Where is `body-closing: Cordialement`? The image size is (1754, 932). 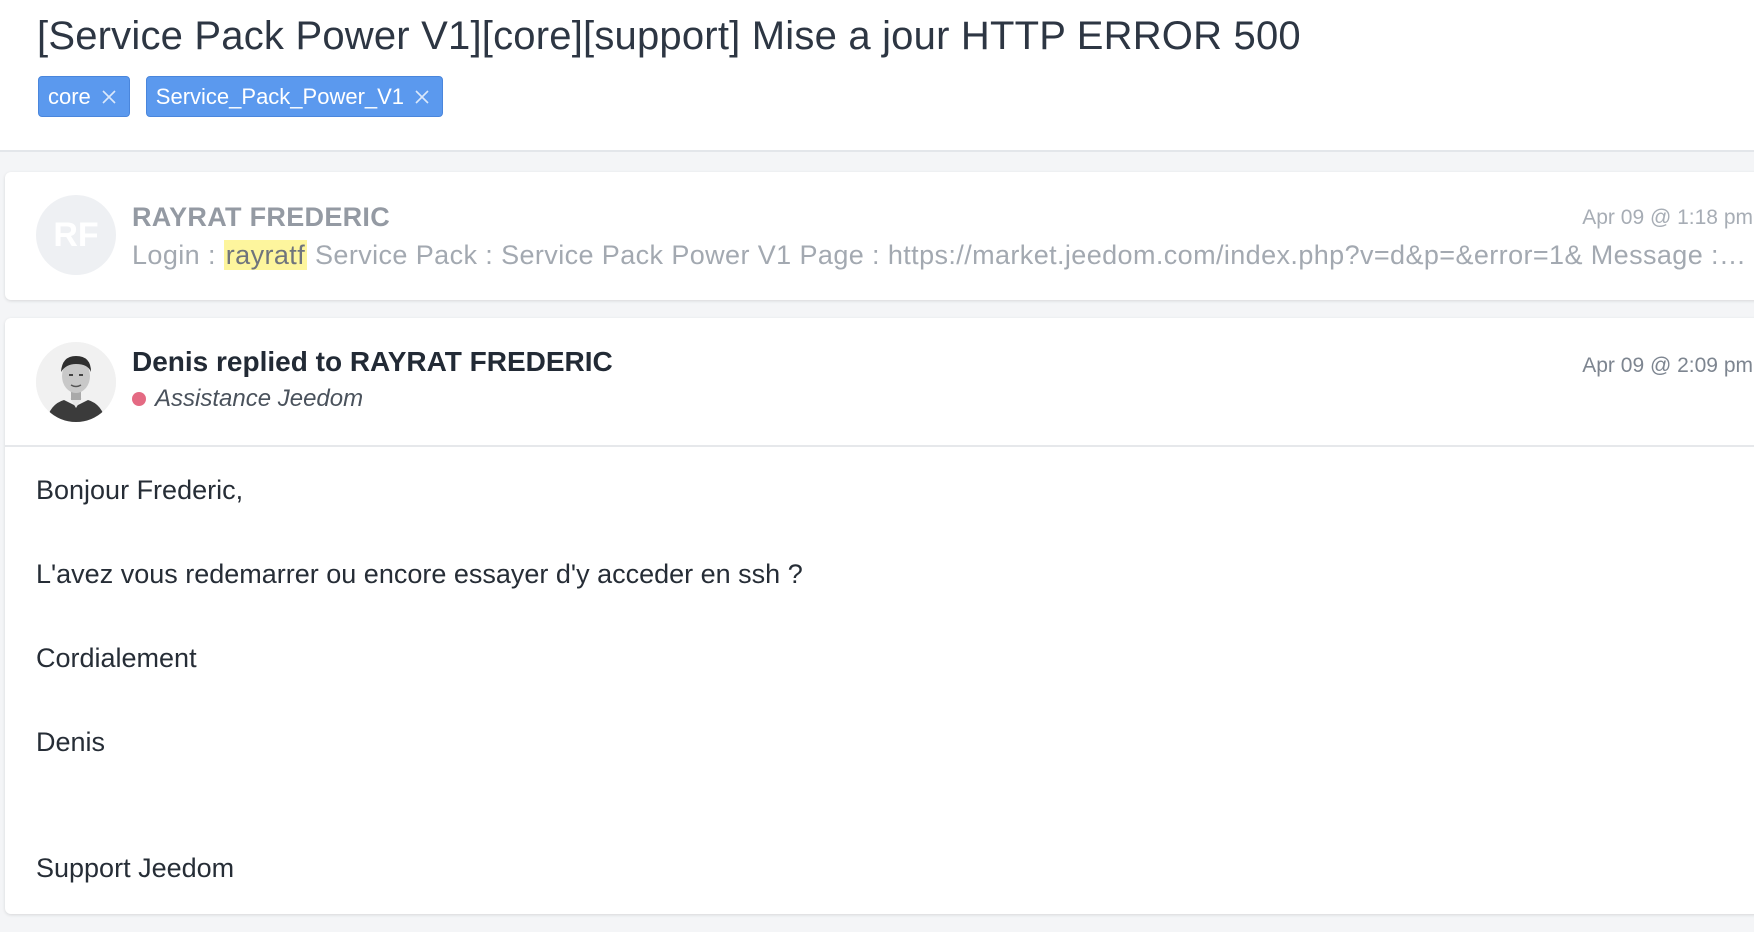 body-closing: Cordialement is located at coordinates (116, 658).